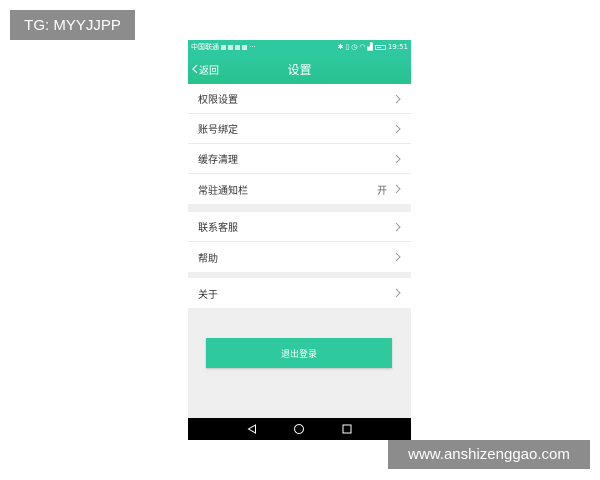 This screenshot has width=600, height=480. Describe the element at coordinates (489, 454) in the screenshot. I see `watermark-bottom-right: www.anshizenggao.com` at that location.